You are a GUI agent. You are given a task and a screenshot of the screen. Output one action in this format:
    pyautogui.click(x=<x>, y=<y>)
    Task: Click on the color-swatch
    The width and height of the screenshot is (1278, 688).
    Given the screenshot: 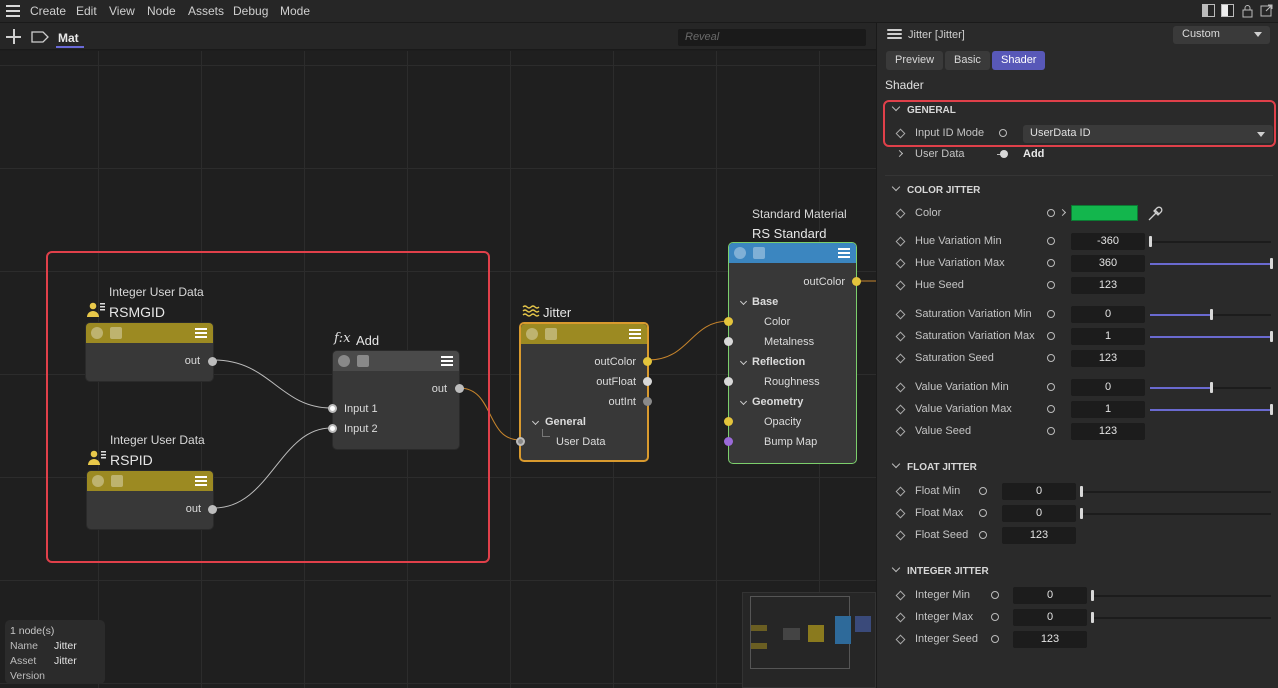 What is the action you would take?
    pyautogui.click(x=1104, y=213)
    